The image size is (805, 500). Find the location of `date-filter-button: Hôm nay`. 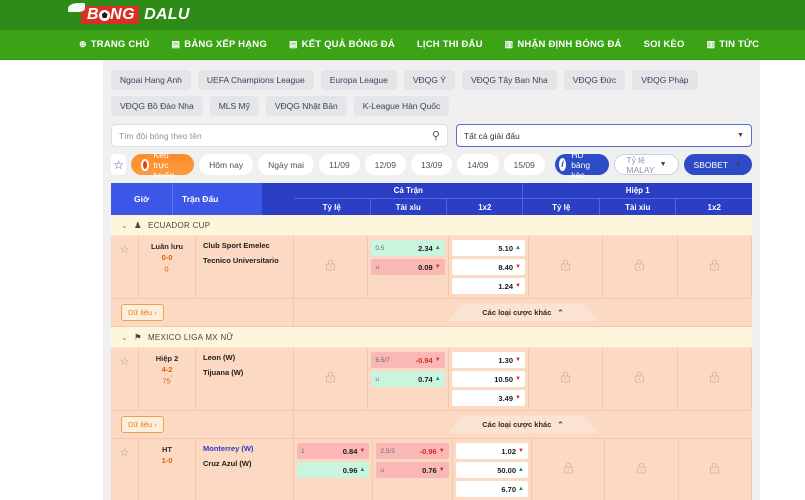

date-filter-button: Hôm nay is located at coordinates (226, 164).